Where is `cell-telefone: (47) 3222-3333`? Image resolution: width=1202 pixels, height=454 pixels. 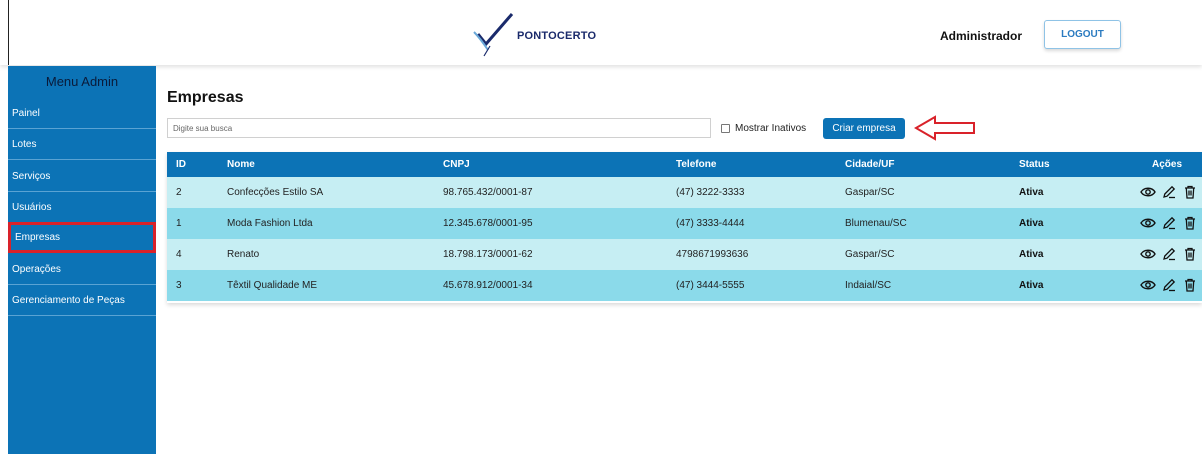
cell-telefone: (47) 3222-3333 is located at coordinates (710, 192).